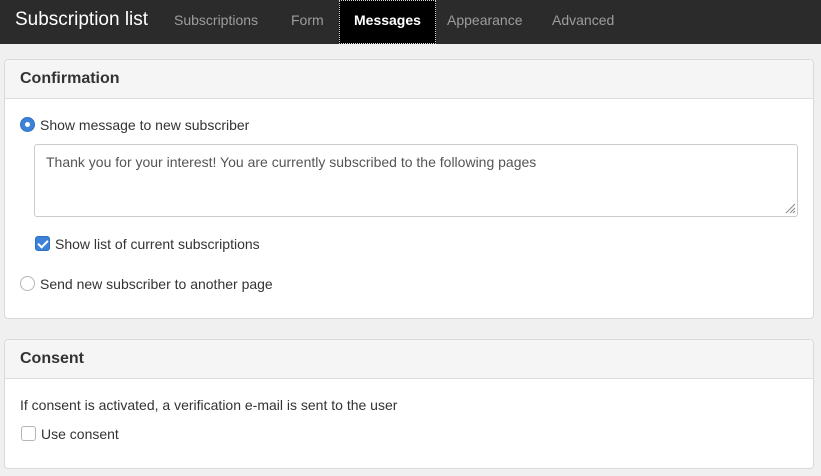 This screenshot has width=821, height=476. Describe the element at coordinates (307, 22) in the screenshot. I see `tab-form: Form` at that location.